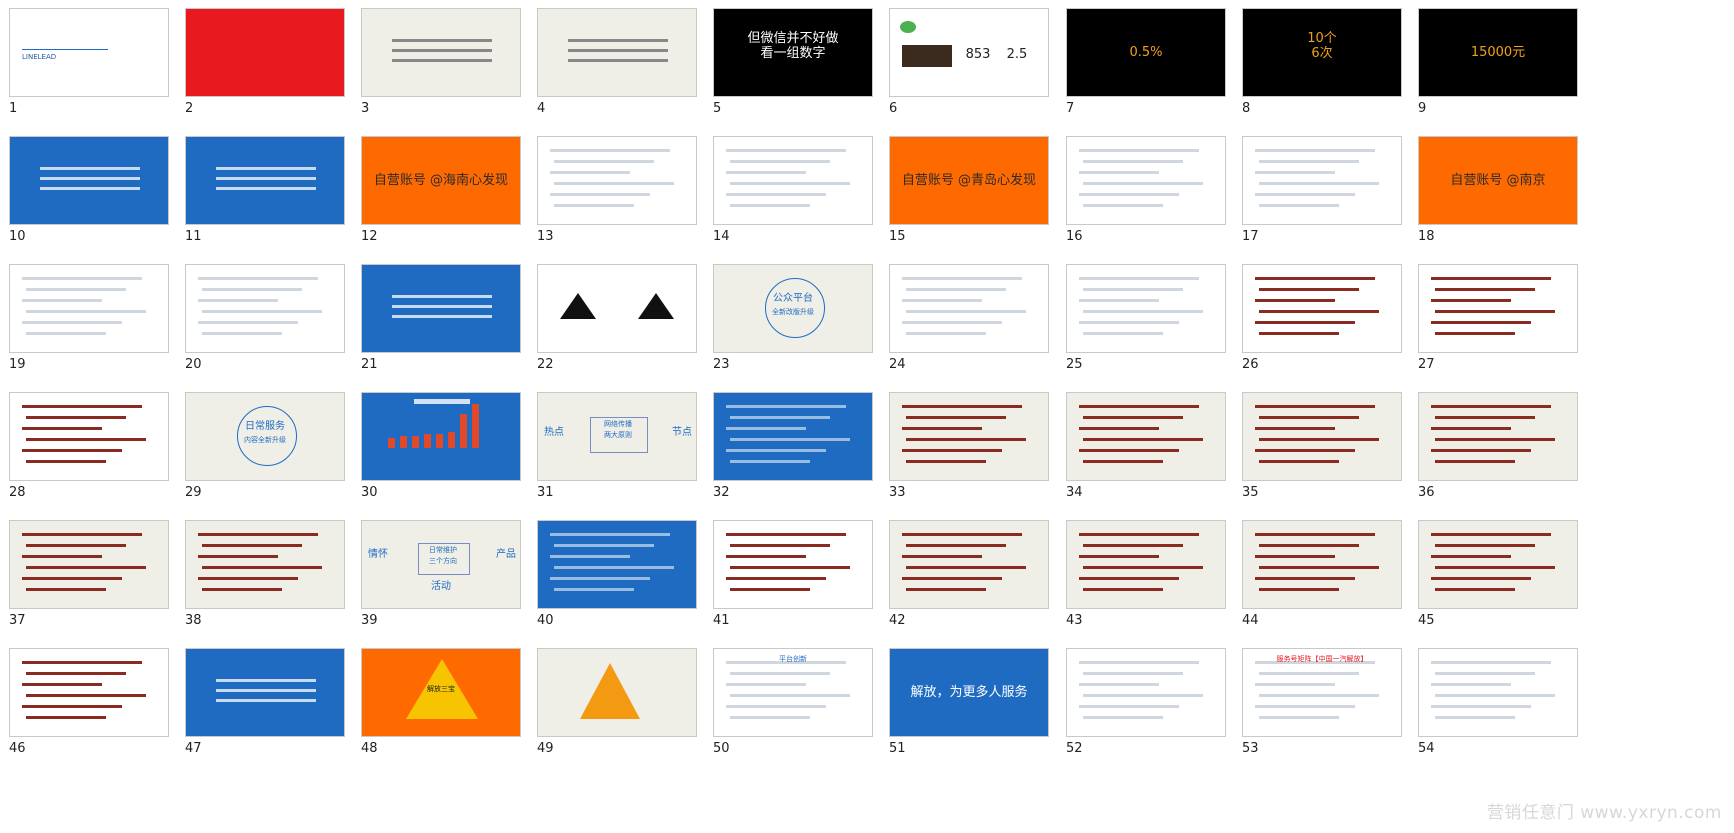 This screenshot has width=1734, height=833. Describe the element at coordinates (1141, 449) in the screenshot. I see `slide-thumbnail-34: 34` at that location.